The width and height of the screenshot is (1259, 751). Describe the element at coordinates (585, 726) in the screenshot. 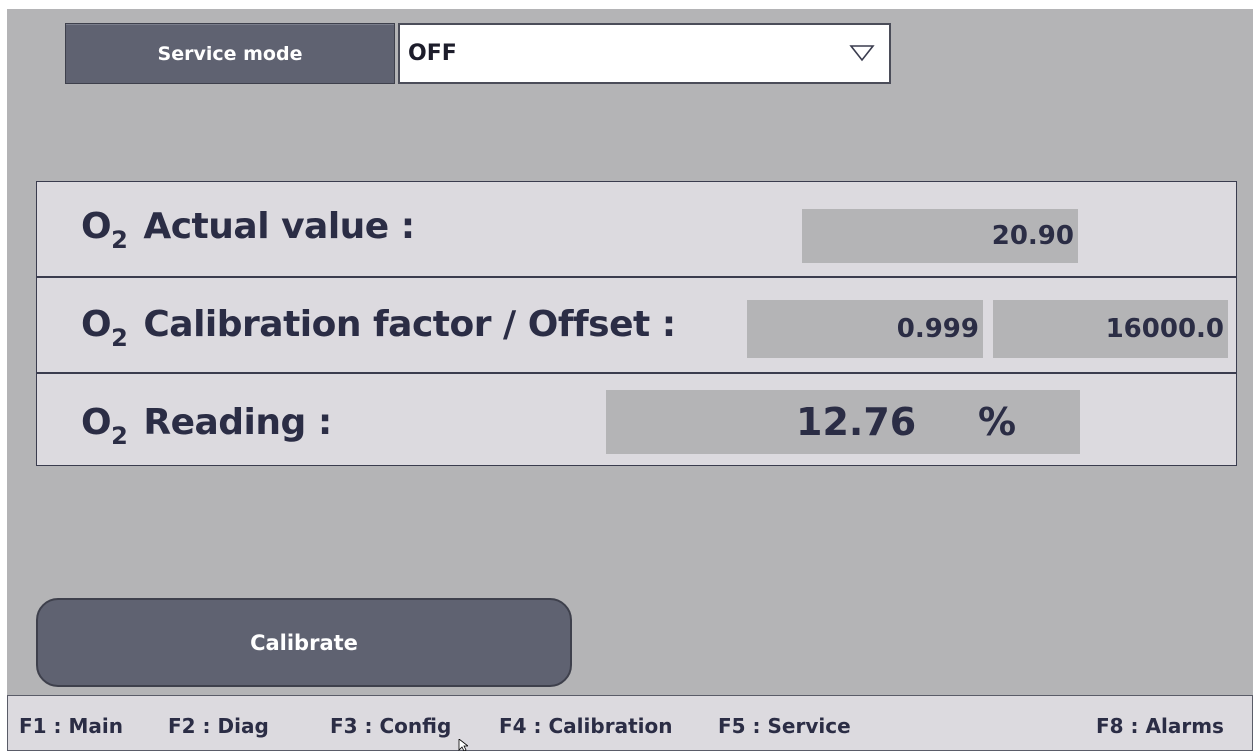

I see `fkey-calibration: F4 : Calibration` at that location.